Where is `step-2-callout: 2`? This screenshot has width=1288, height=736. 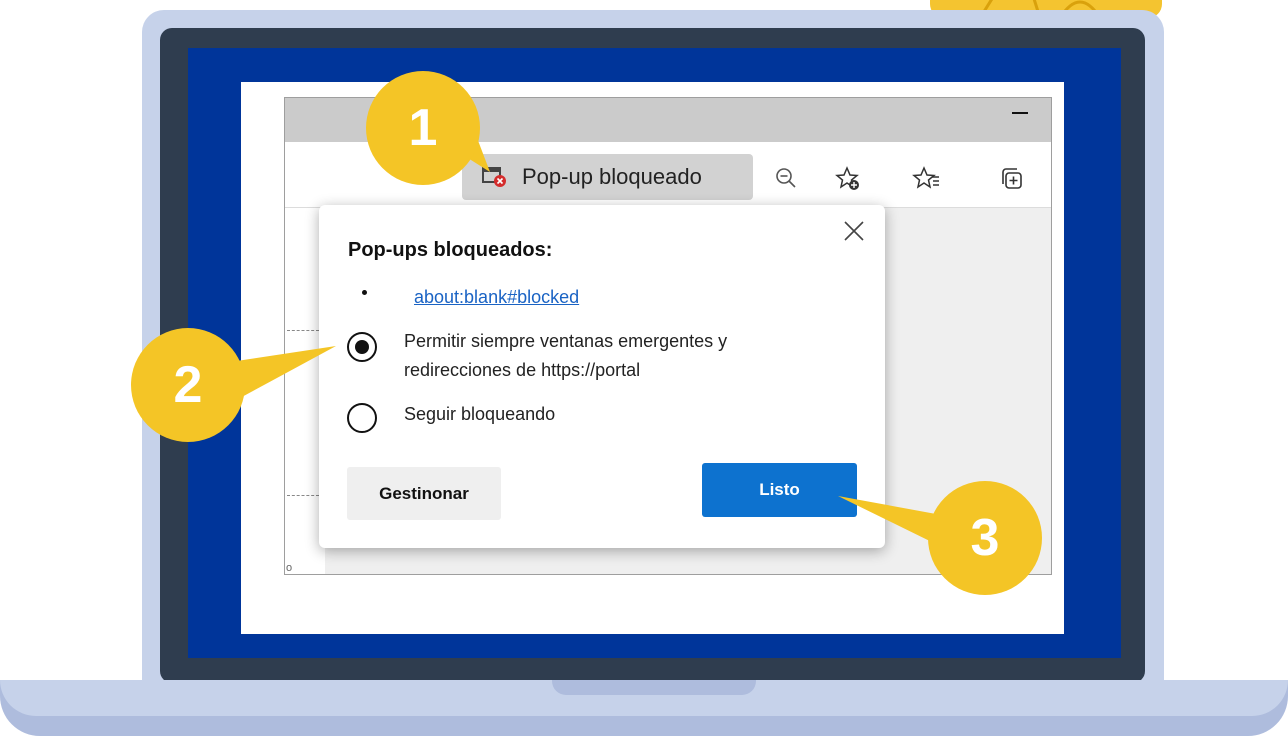 step-2-callout: 2 is located at coordinates (188, 385).